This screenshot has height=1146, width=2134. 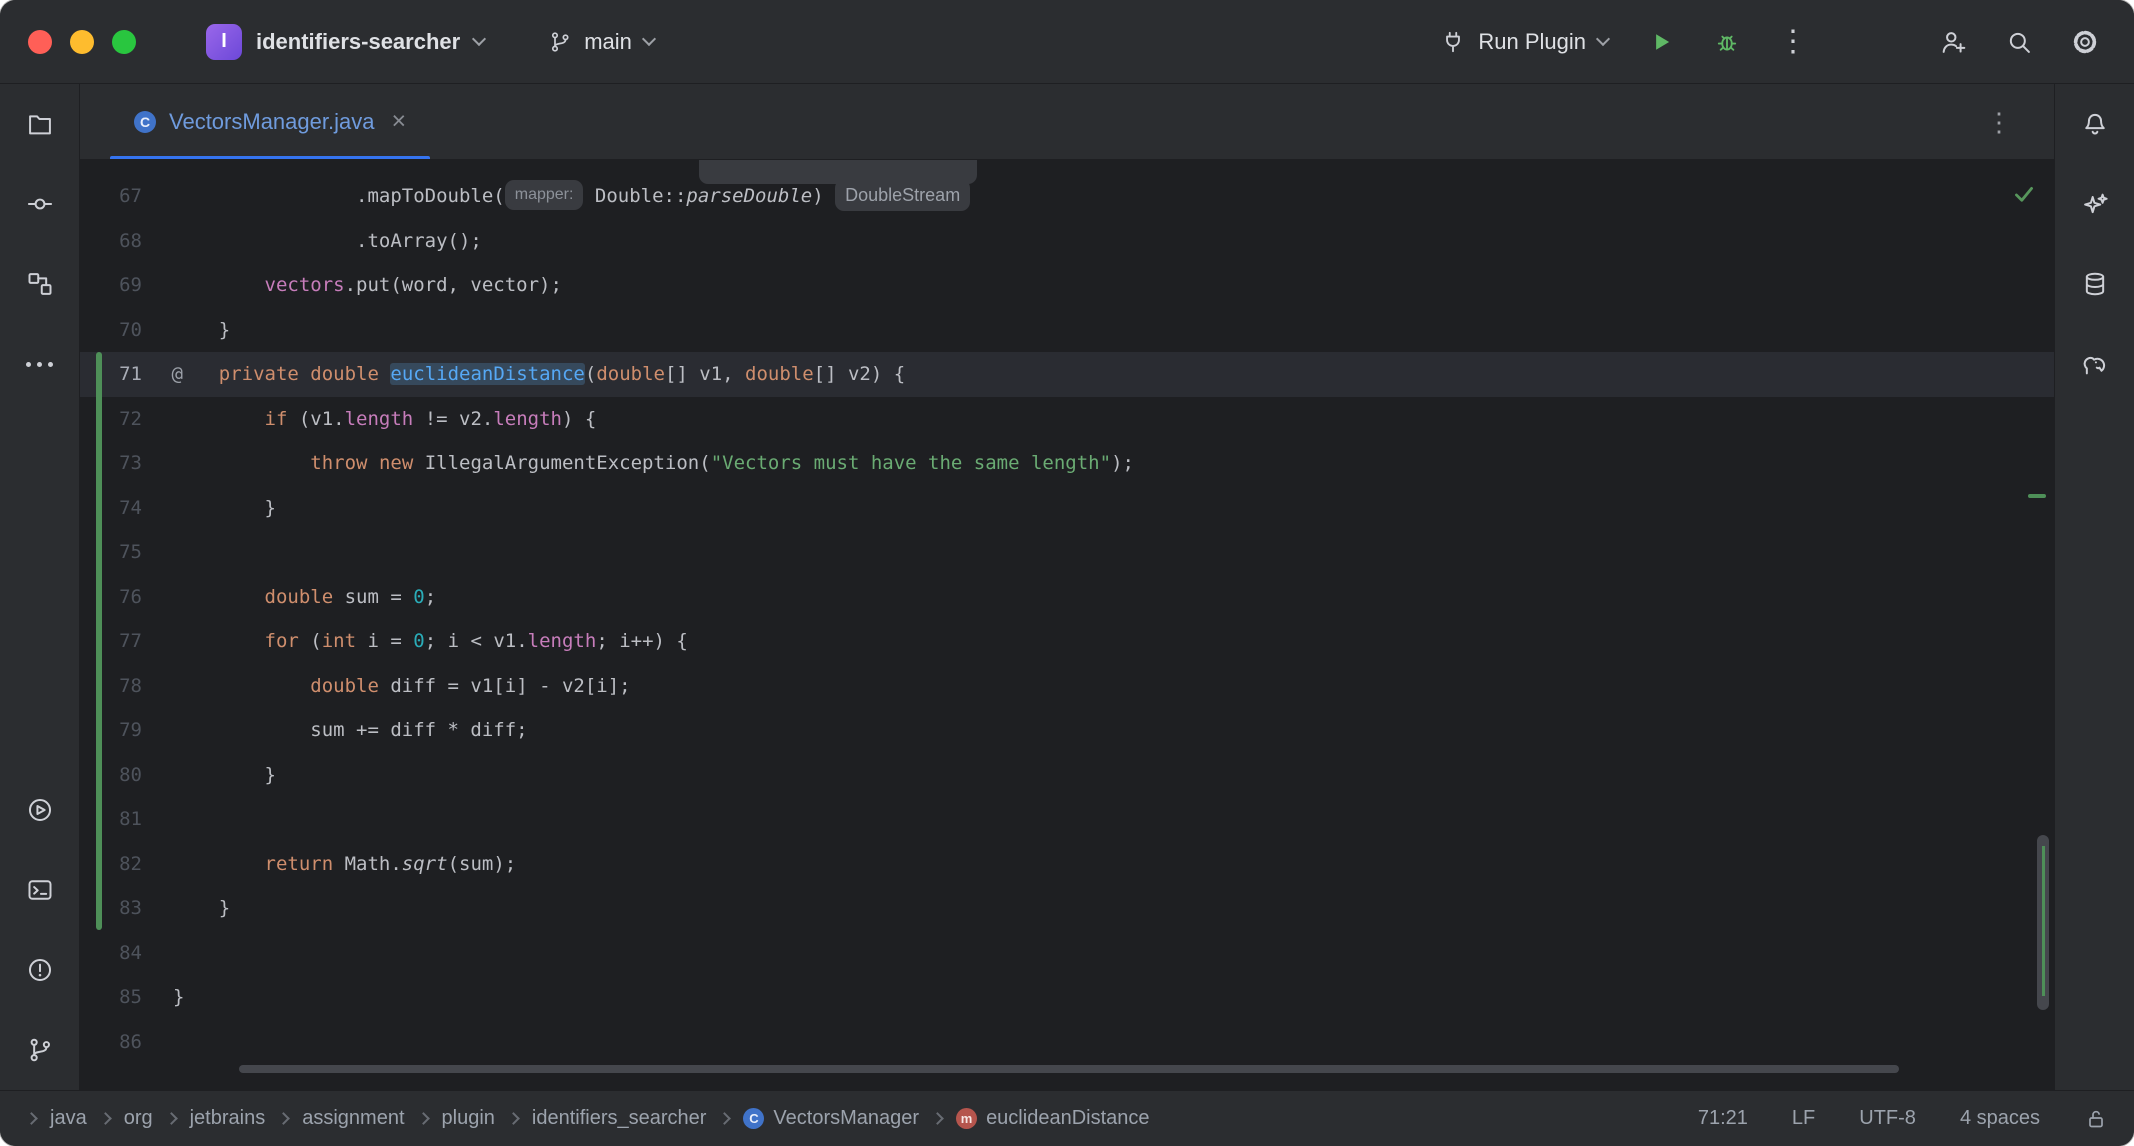 What do you see at coordinates (1661, 42) in the screenshot?
I see `run-button` at bounding box center [1661, 42].